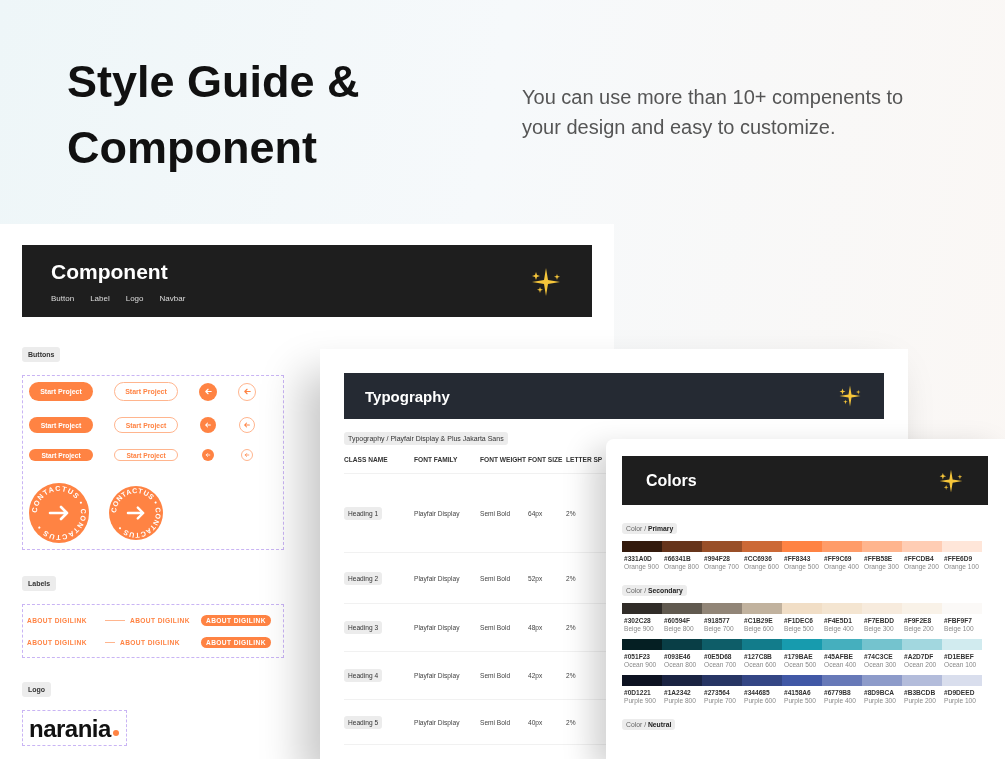 Image resolution: width=1005 pixels, height=759 pixels. Describe the element at coordinates (100, 298) in the screenshot. I see `nav-link: Label` at that location.